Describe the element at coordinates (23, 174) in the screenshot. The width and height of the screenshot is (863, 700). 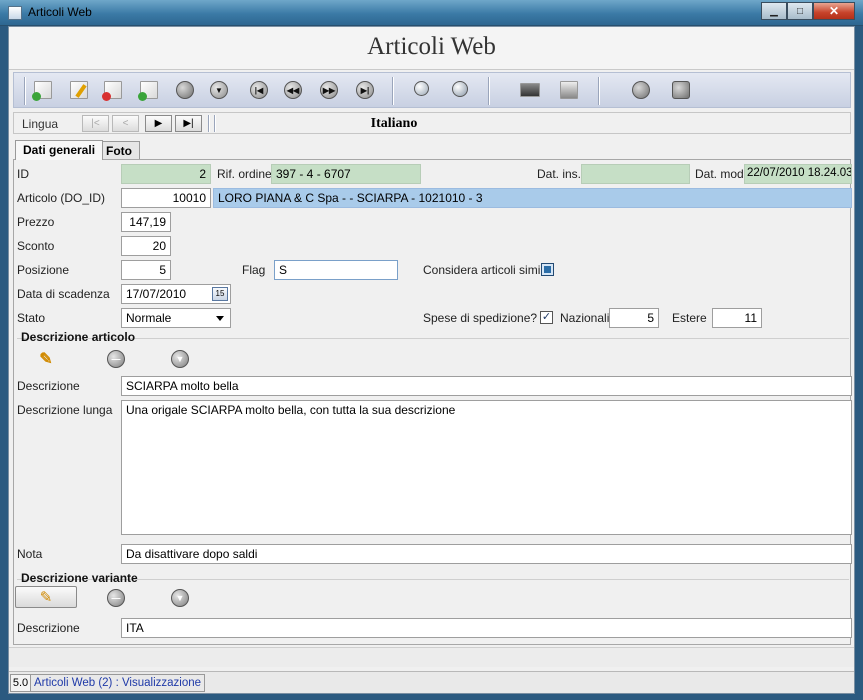
I see `id-label: ID` at that location.